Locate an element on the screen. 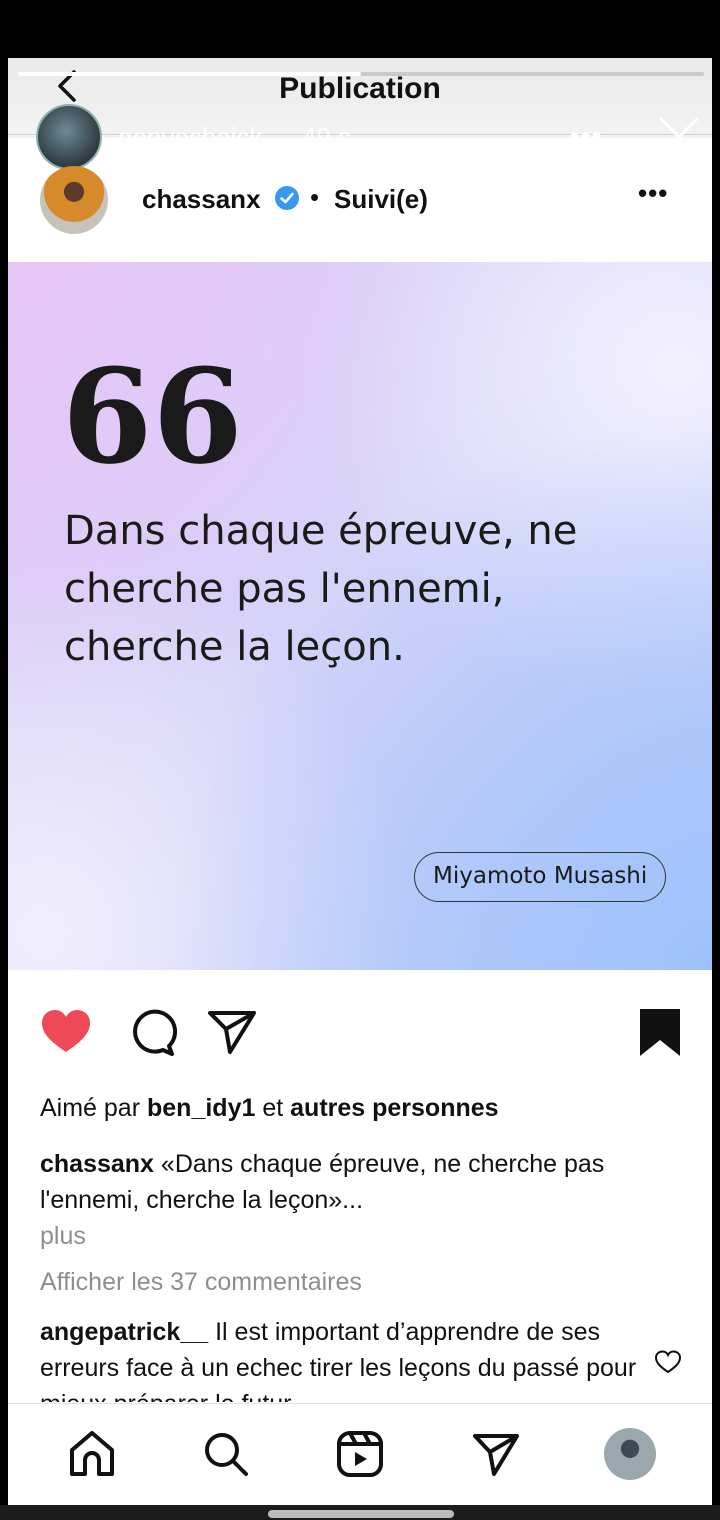  post-header: chassanx • Suivi(e) ••• is located at coordinates (360, 203).